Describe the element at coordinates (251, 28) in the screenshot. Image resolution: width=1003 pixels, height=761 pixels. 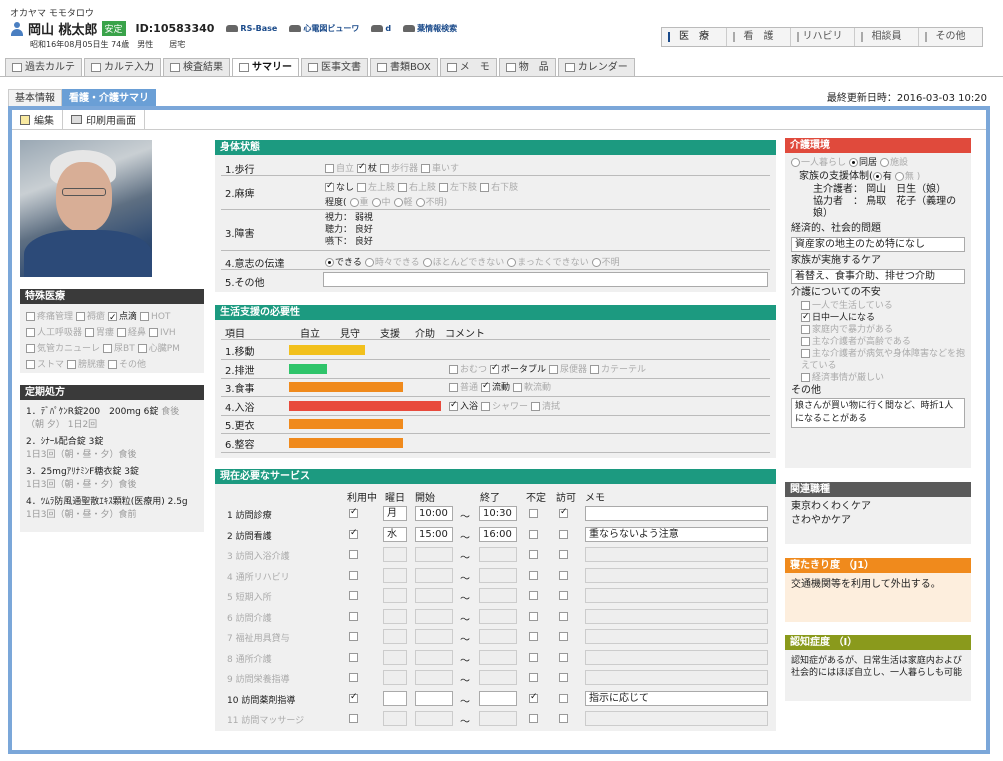
I see `link-rs-base: RS-Base` at that location.